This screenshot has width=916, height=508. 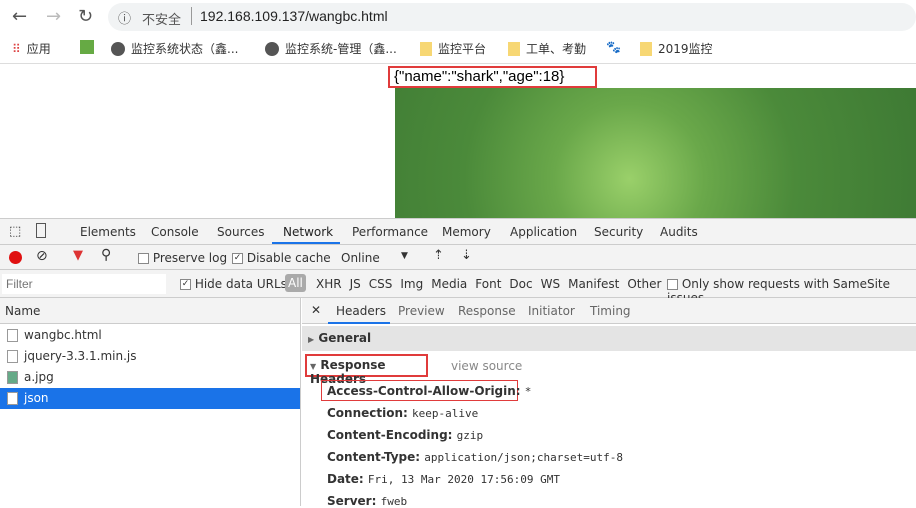 What do you see at coordinates (421, 311) in the screenshot?
I see `tab-preview: Preview` at bounding box center [421, 311].